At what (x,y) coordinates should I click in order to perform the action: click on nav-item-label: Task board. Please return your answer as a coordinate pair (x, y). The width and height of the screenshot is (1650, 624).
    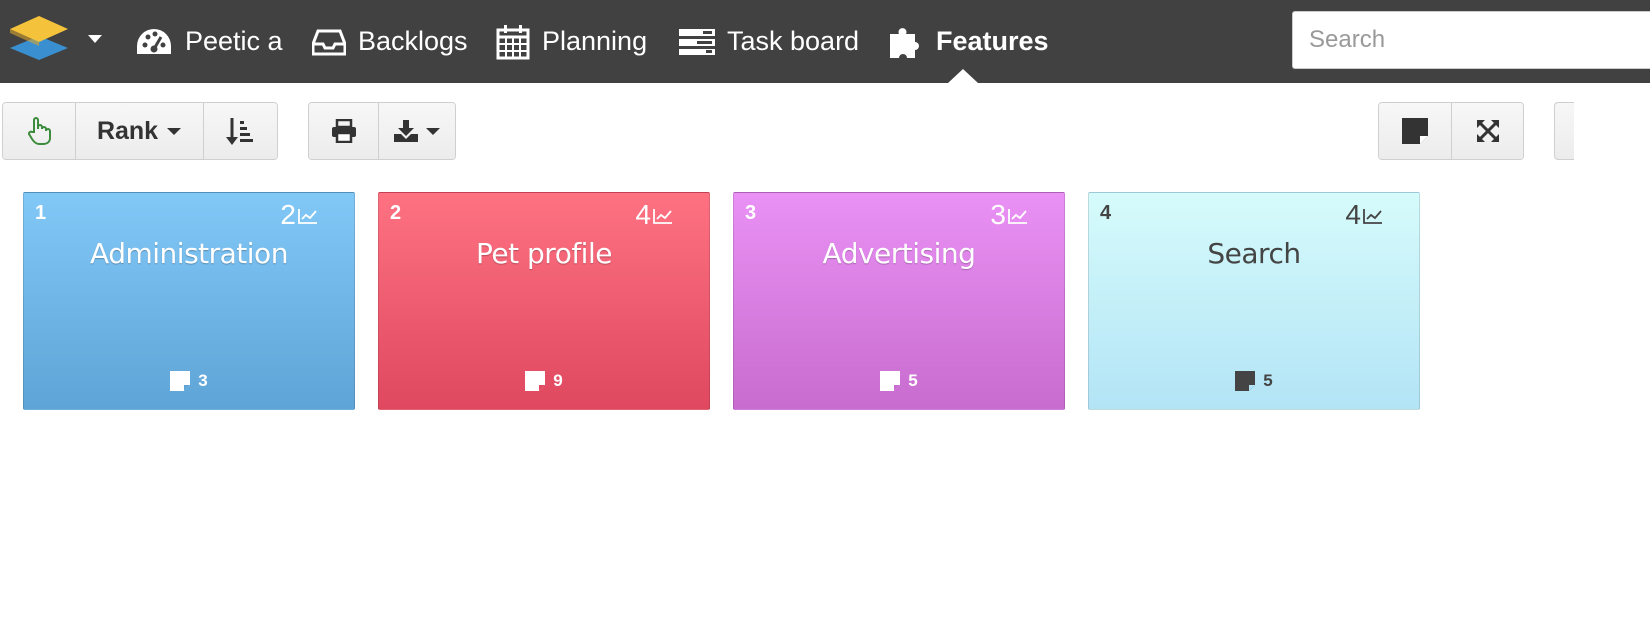
    Looking at the image, I should click on (793, 41).